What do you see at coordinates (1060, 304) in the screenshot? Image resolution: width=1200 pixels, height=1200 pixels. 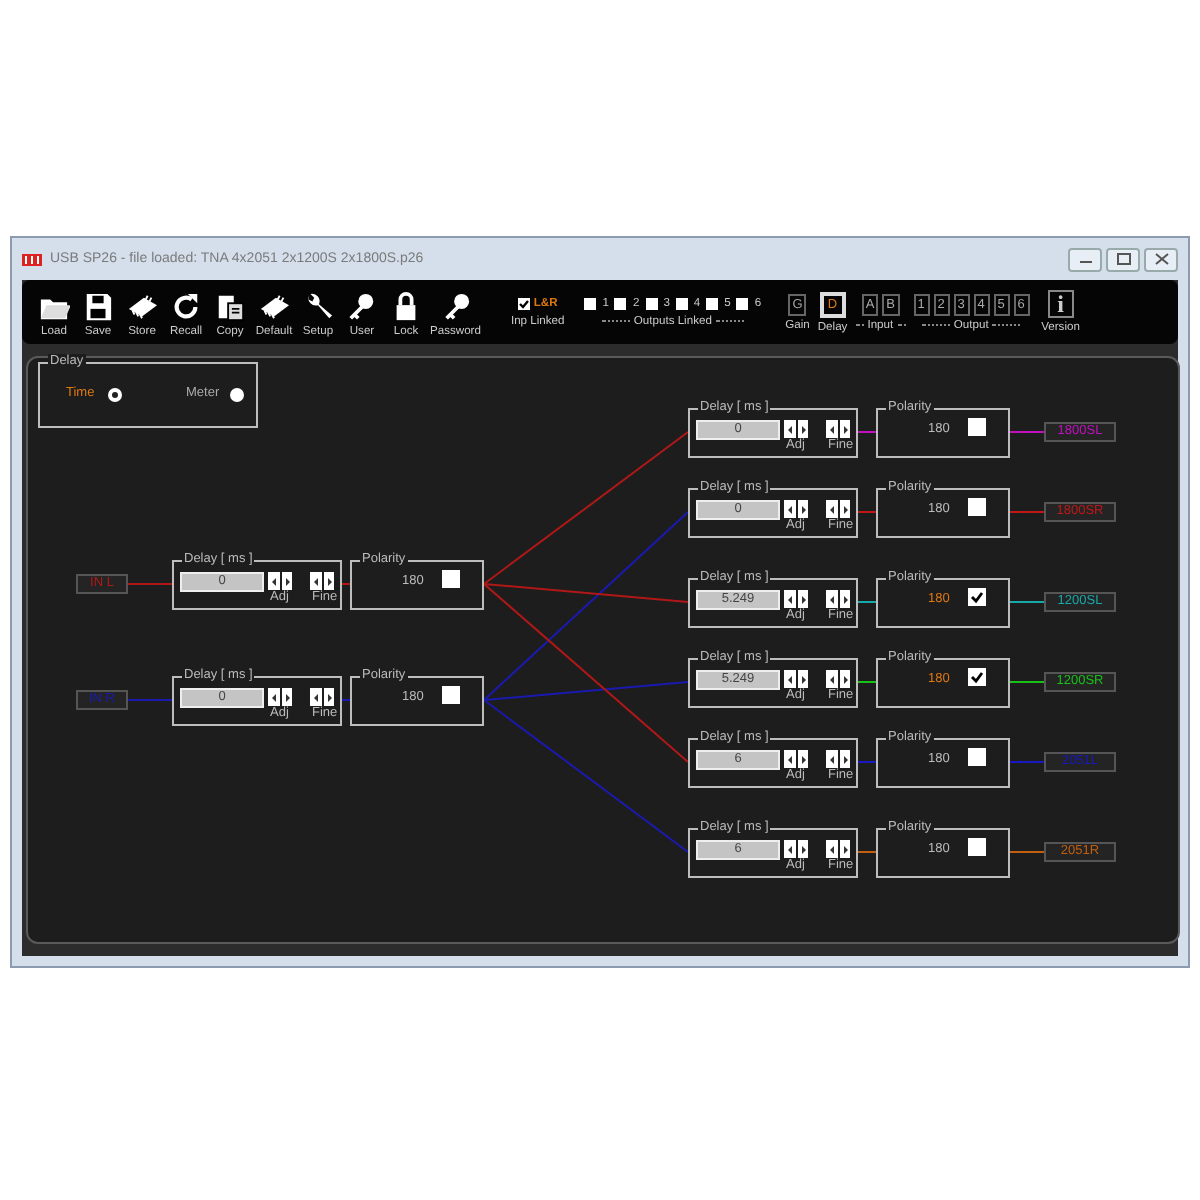 I see `view-button: i` at bounding box center [1060, 304].